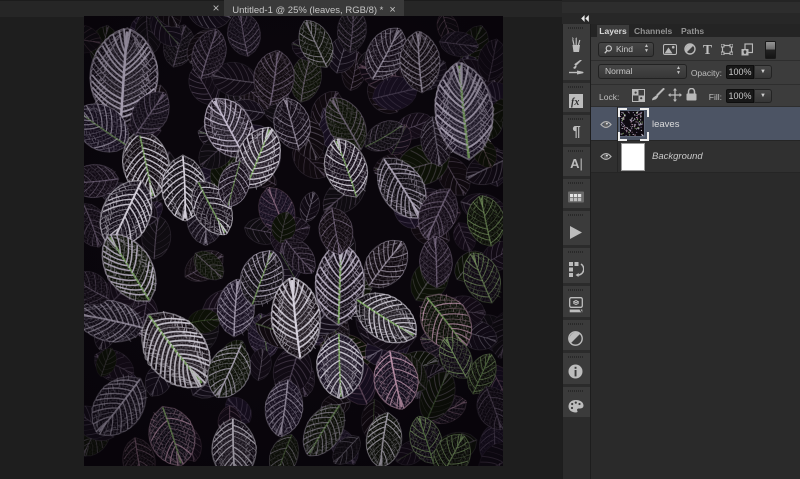  What do you see at coordinates (575, 102) in the screenshot?
I see `svg-text: fx` at bounding box center [575, 102].